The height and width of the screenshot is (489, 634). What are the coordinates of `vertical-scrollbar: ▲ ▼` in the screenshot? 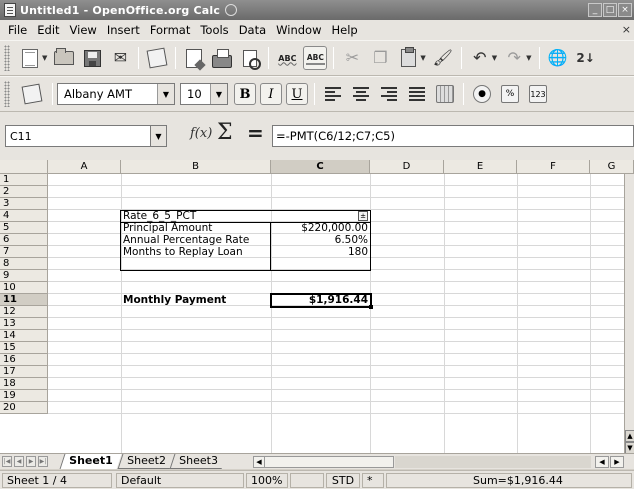 It's located at (629, 313).